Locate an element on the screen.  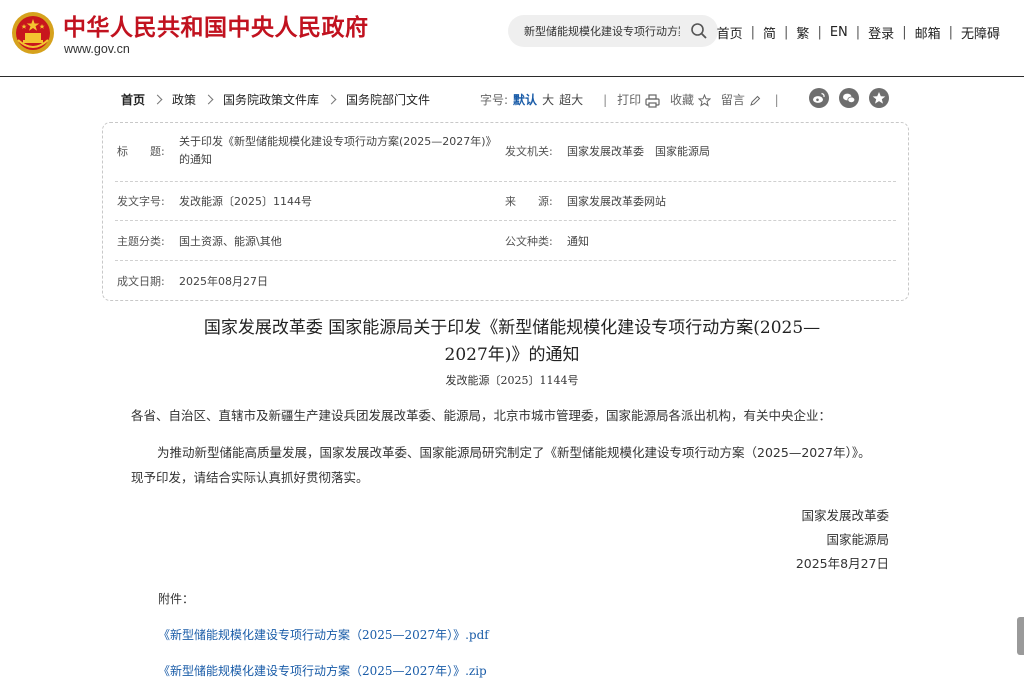
attachment-zip-link: 《新型储能规模化建设专项行动方案（2025—2027年）》.zip is located at coordinates (322, 670).